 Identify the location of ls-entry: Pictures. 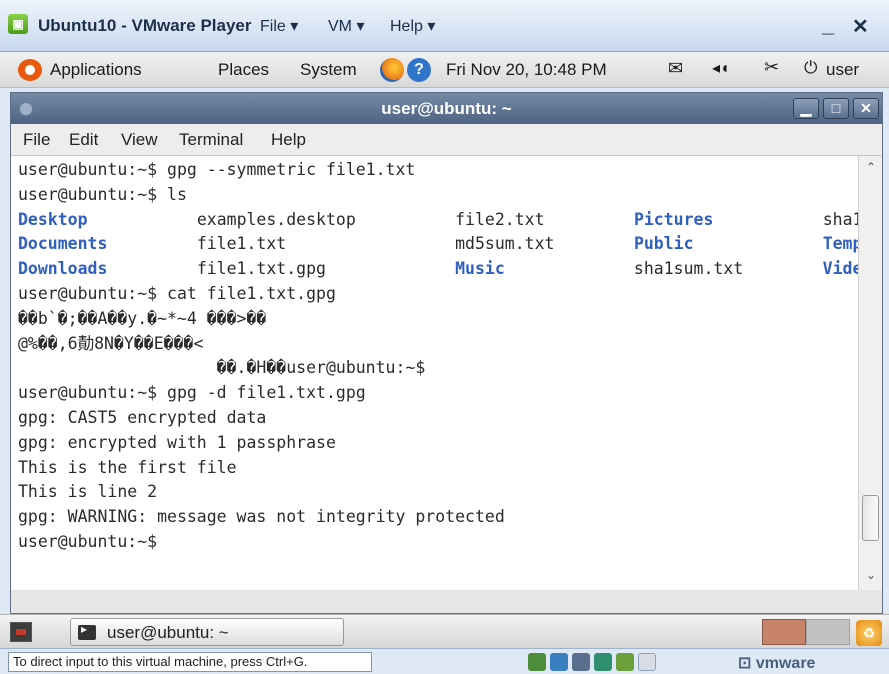
(673, 219).